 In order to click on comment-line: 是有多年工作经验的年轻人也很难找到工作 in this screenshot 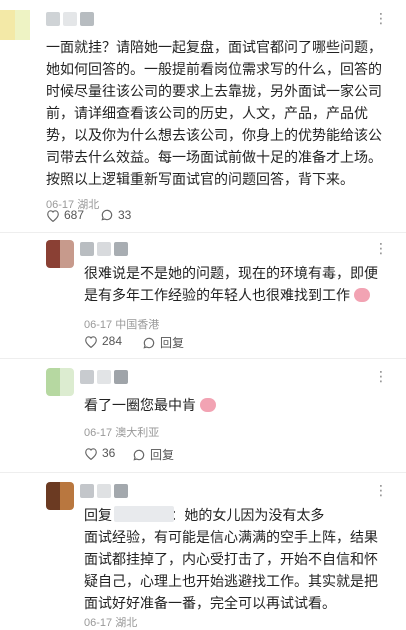, I will do `click(242, 295)`.